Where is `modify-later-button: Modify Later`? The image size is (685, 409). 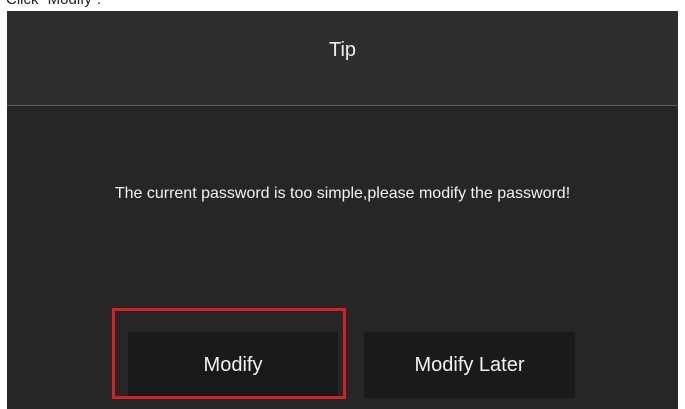
modify-later-button: Modify Later is located at coordinates (469, 365).